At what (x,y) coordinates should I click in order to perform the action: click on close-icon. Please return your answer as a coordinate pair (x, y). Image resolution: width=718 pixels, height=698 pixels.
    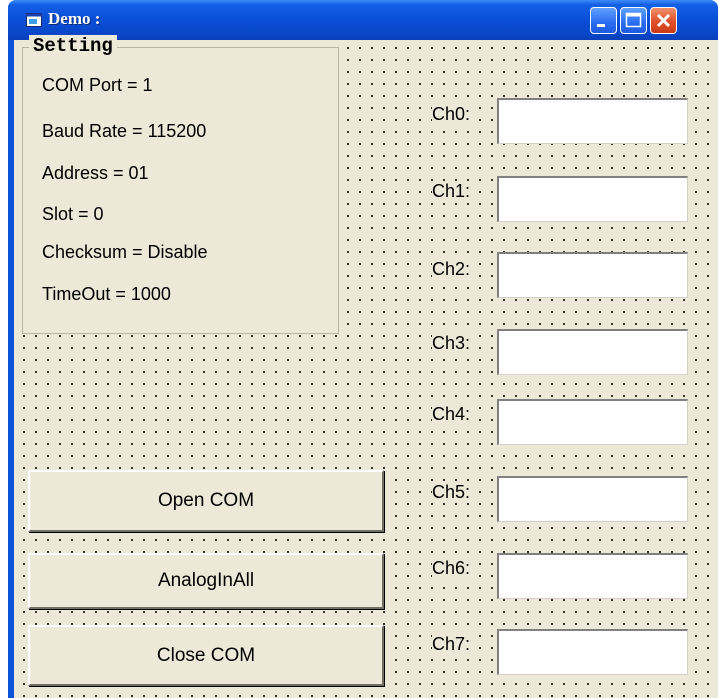
    Looking at the image, I should click on (663, 20).